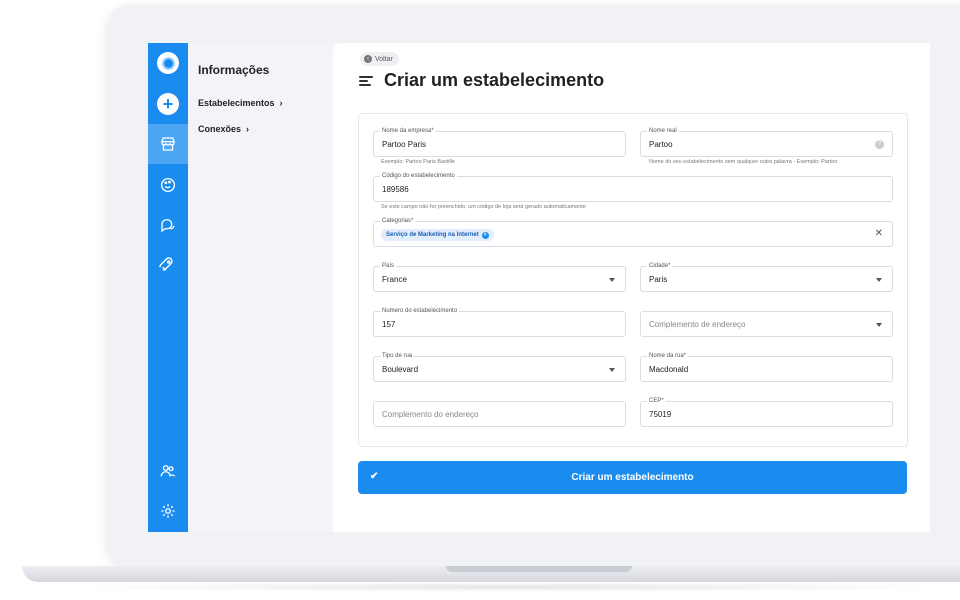  What do you see at coordinates (437, 235) in the screenshot?
I see `category-chip: Serviço de Marketing na Internet ×` at bounding box center [437, 235].